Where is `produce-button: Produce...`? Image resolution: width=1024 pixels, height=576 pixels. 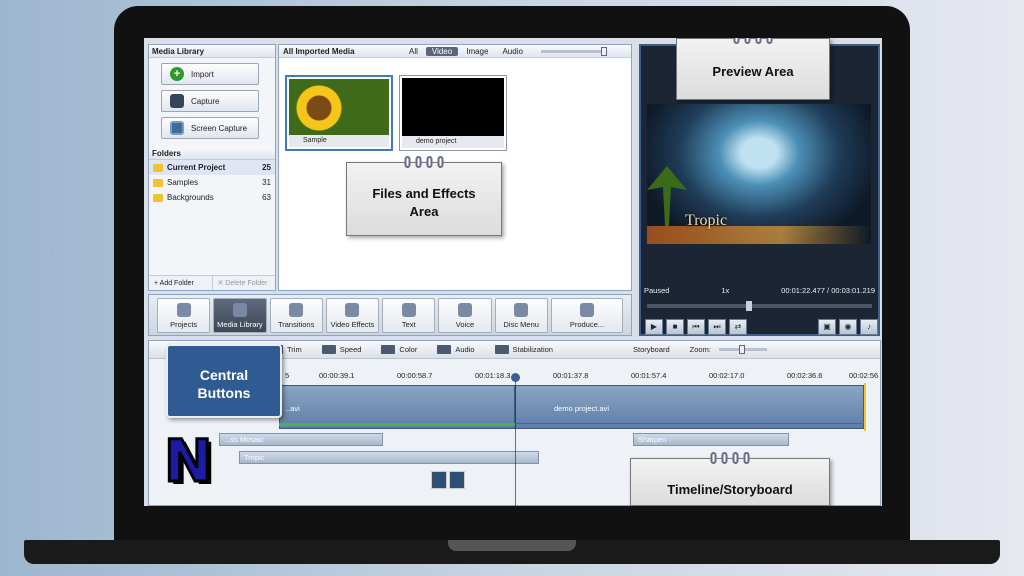
produce-button: Produce... is located at coordinates (587, 315).